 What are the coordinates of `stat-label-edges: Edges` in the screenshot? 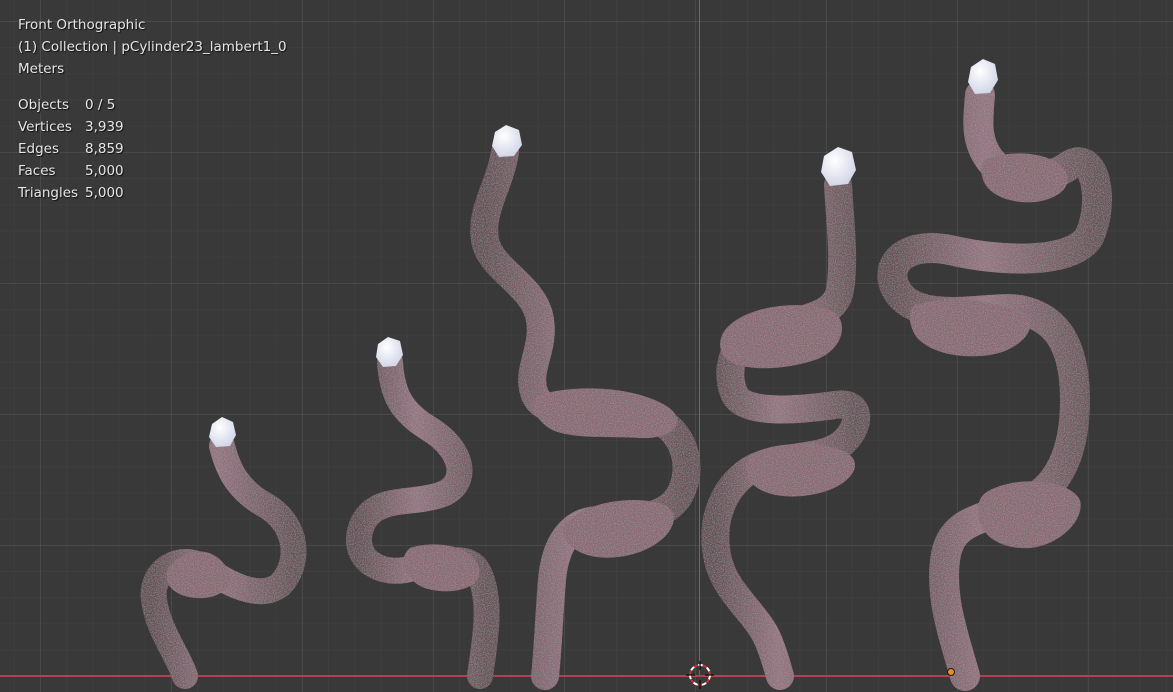 It's located at (39, 149).